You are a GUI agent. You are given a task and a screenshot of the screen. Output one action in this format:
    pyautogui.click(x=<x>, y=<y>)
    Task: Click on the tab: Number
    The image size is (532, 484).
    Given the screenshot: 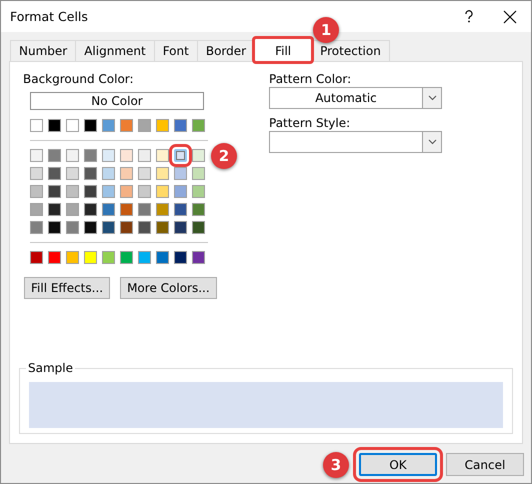 What is the action you would take?
    pyautogui.click(x=43, y=50)
    